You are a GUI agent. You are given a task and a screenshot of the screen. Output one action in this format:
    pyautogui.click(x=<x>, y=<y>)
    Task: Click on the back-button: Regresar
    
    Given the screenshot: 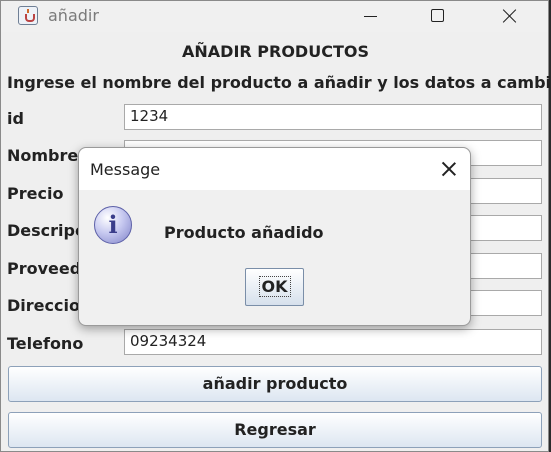 What is the action you would take?
    pyautogui.click(x=275, y=430)
    